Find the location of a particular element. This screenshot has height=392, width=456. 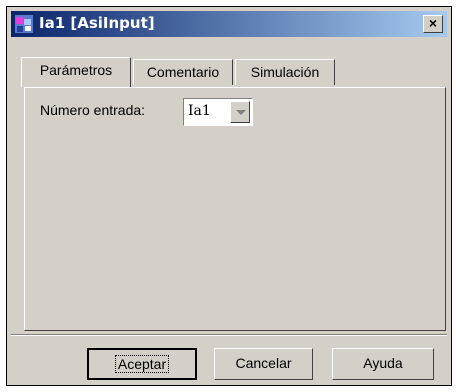

title-bar: Ia1 [AsiInput] × is located at coordinates (229, 24).